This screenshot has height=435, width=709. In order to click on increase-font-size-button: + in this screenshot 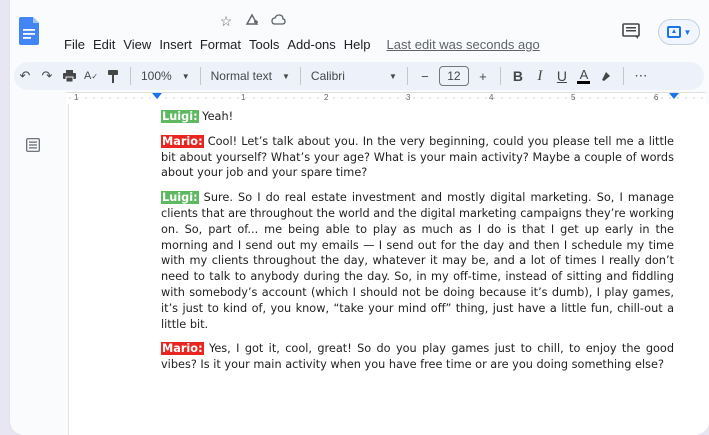, I will do `click(483, 76)`.